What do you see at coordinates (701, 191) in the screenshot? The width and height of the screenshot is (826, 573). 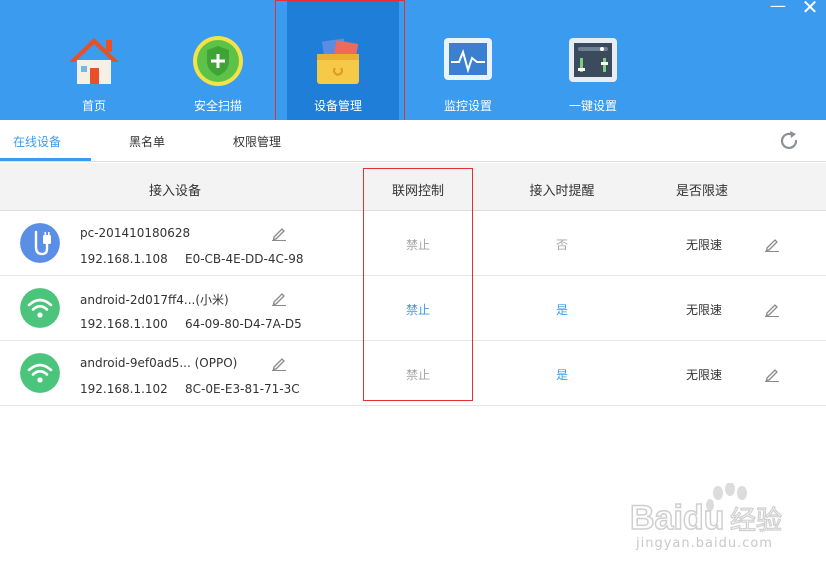 I see `header-speed-limit: 是否限速` at bounding box center [701, 191].